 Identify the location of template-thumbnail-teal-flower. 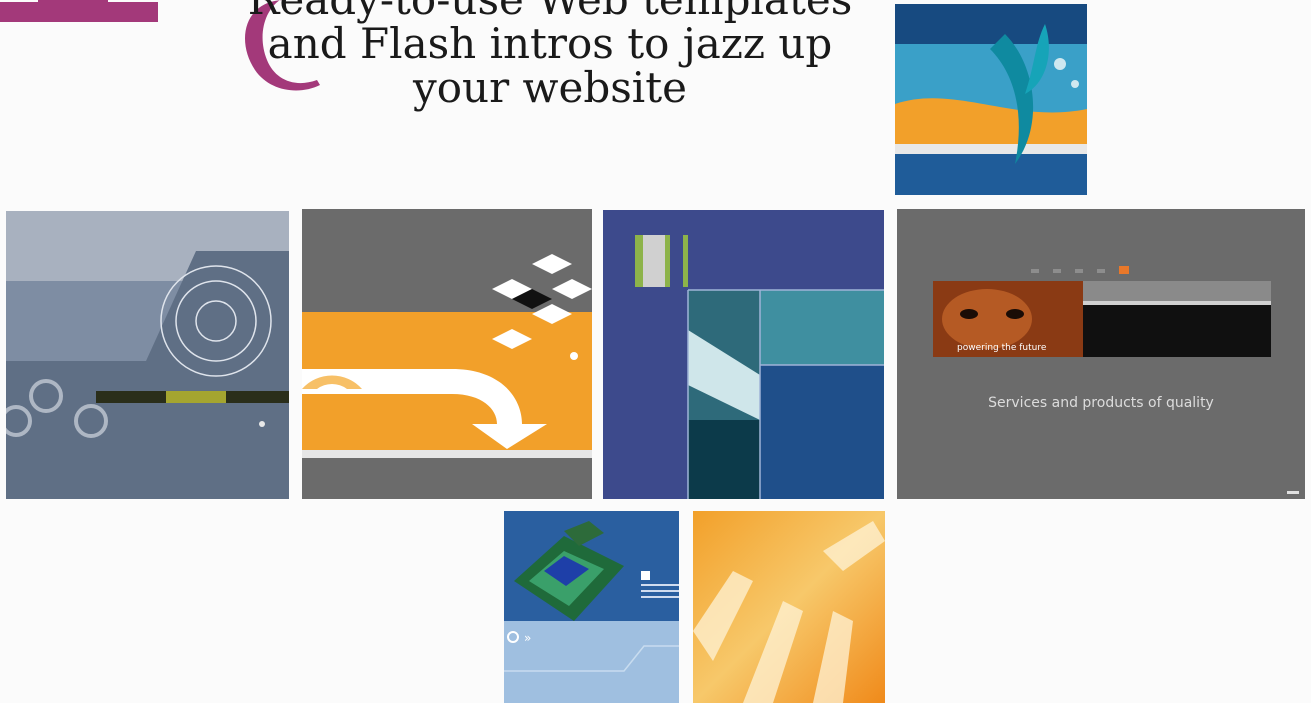
(991, 99).